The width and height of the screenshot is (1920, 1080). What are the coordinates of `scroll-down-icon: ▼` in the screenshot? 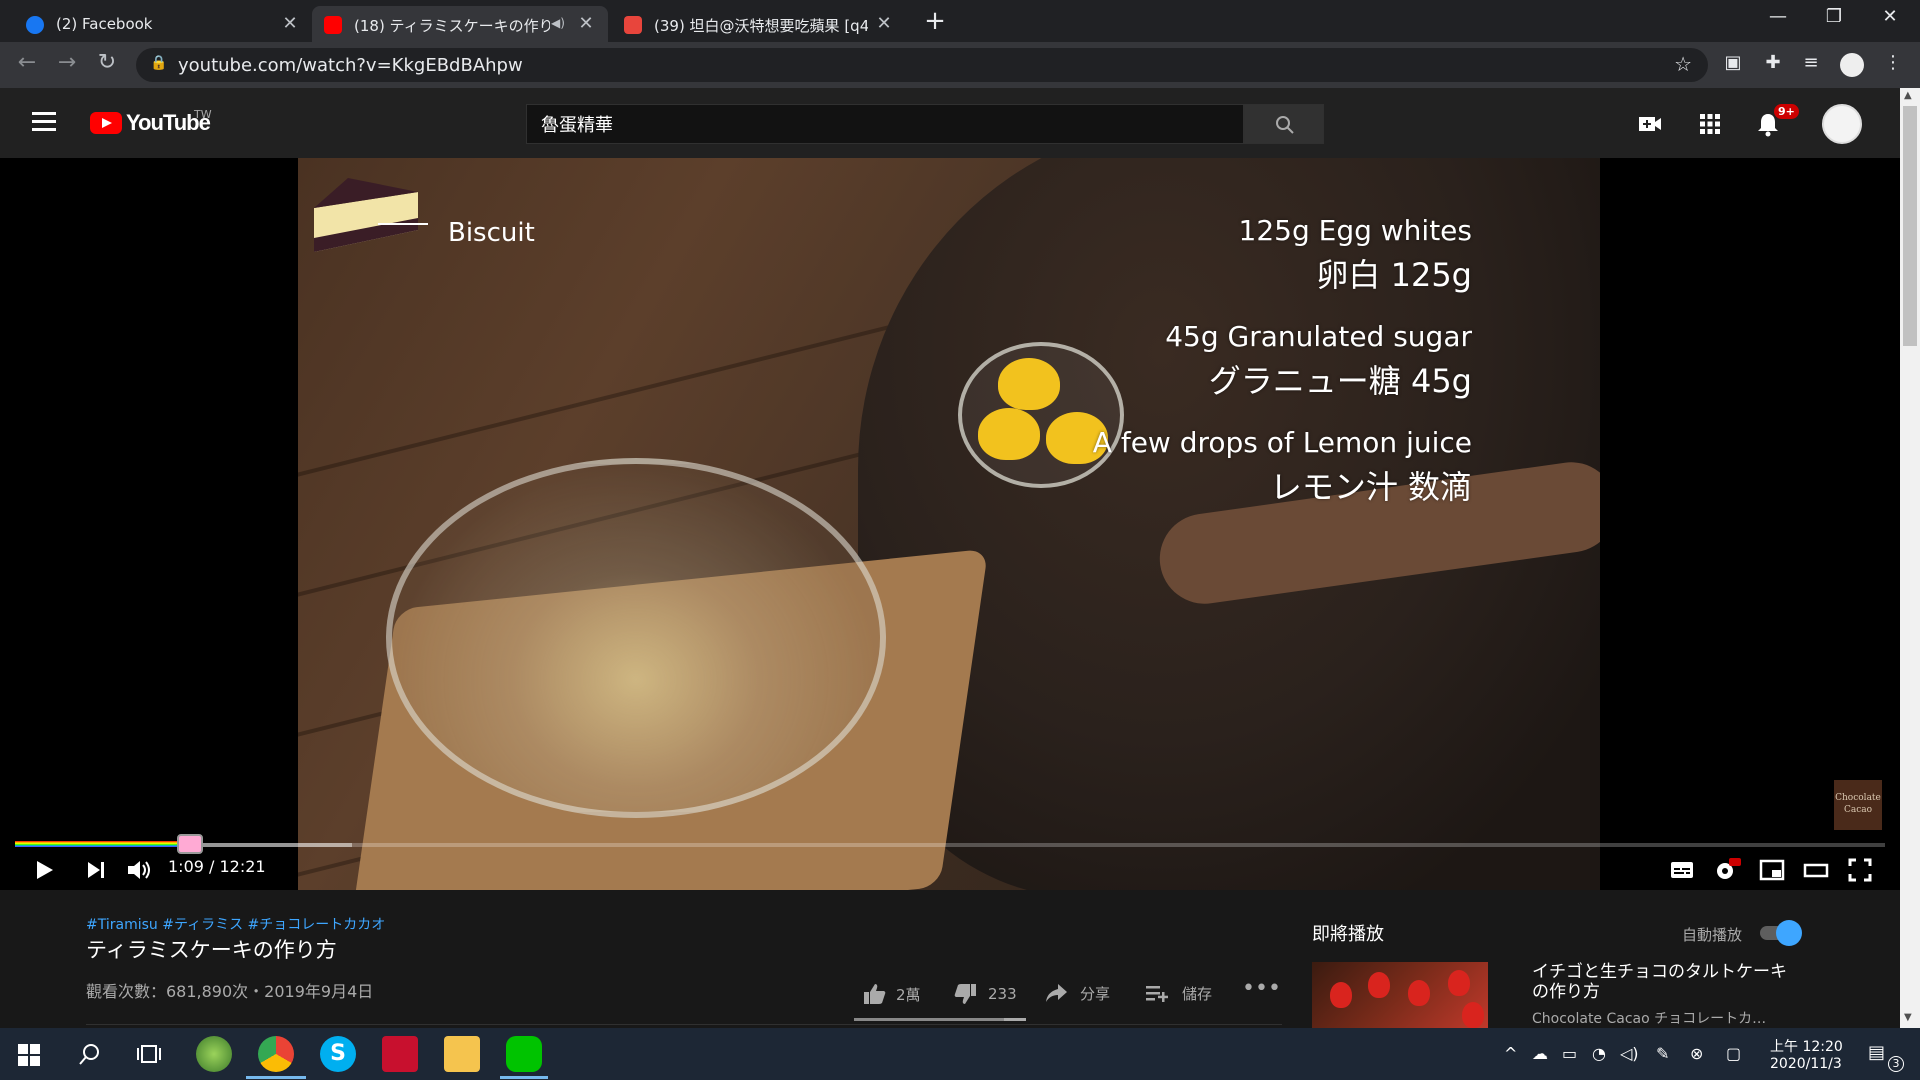 It's located at (1908, 1017).